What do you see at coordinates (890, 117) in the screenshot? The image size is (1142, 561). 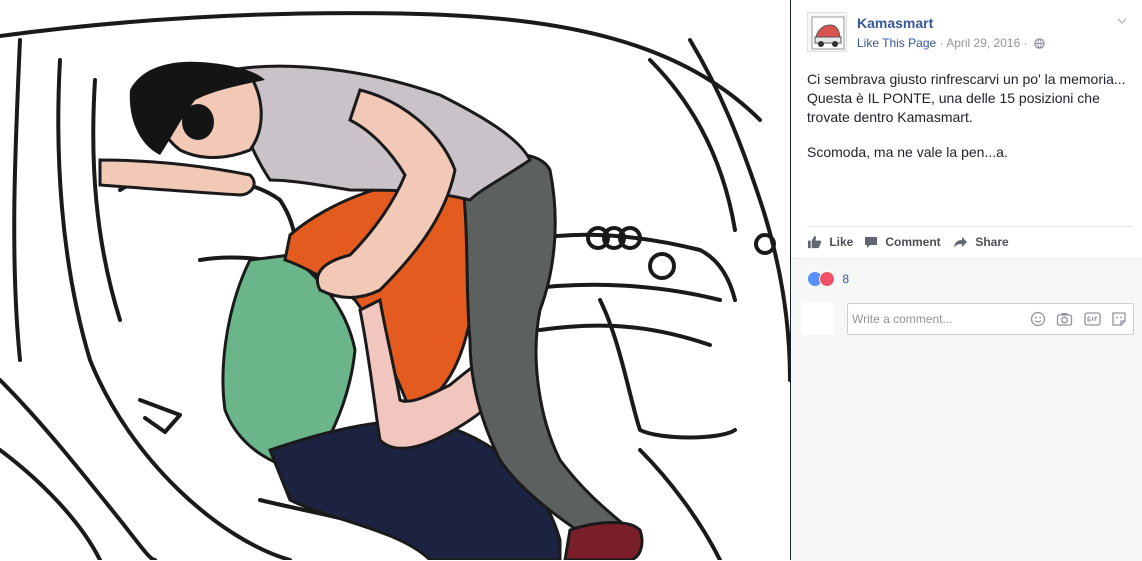 I see `post-text-line-3: trovate dentro Kamasmart.` at bounding box center [890, 117].